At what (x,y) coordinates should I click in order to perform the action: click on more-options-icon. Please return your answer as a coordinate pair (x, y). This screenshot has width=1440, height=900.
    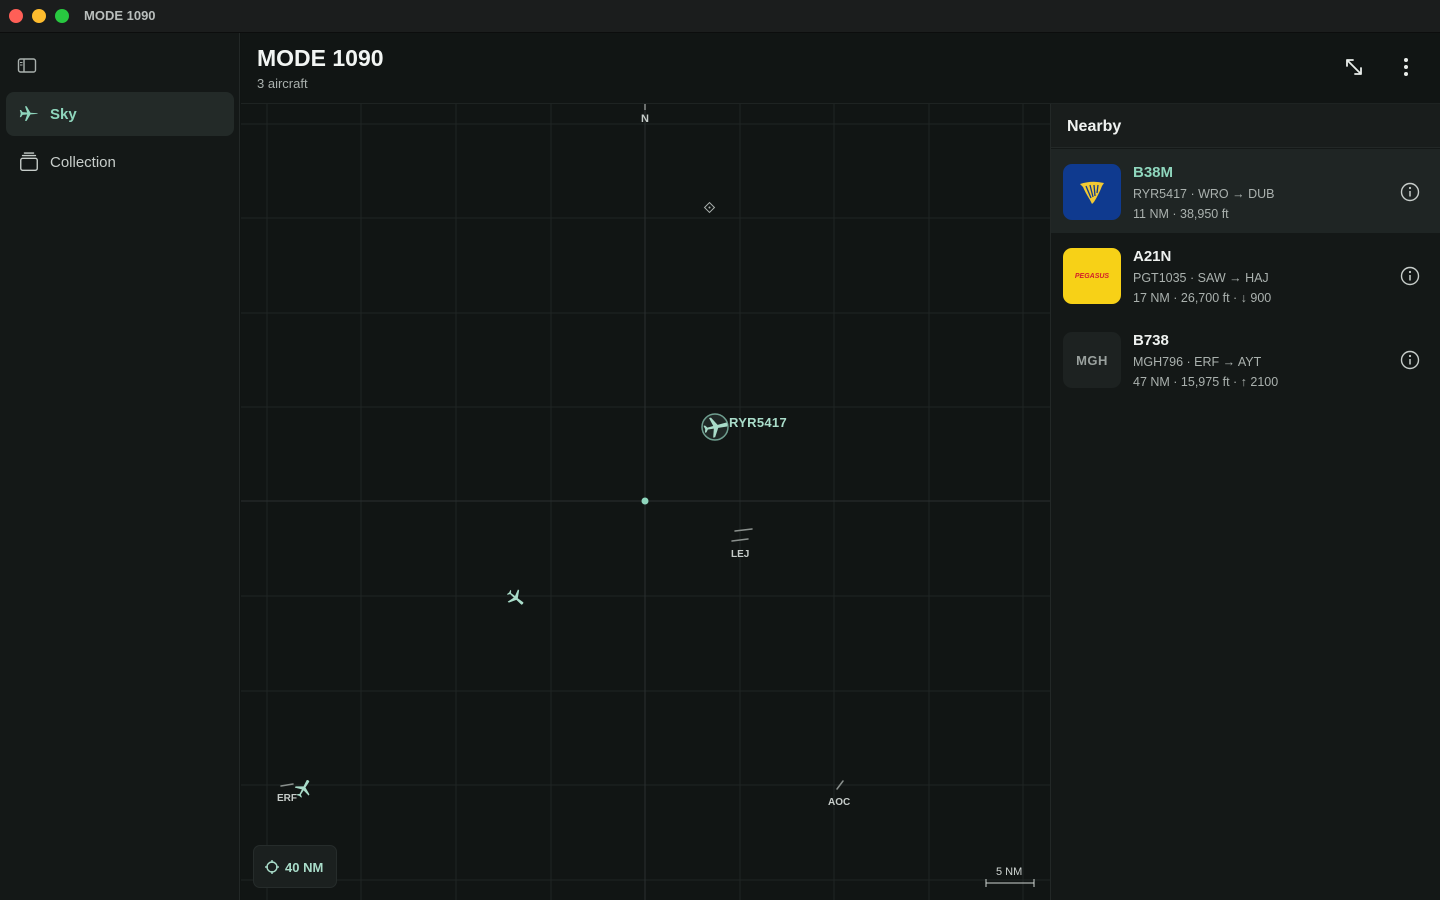
    Looking at the image, I should click on (1406, 67).